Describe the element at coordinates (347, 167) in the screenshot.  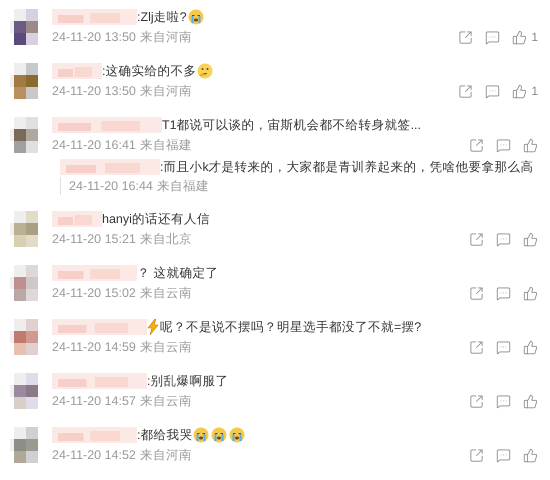
I see `comment-text: :而且小k才是转来的，大家都是青训养起来的，凭啥他要拿那么高` at that location.